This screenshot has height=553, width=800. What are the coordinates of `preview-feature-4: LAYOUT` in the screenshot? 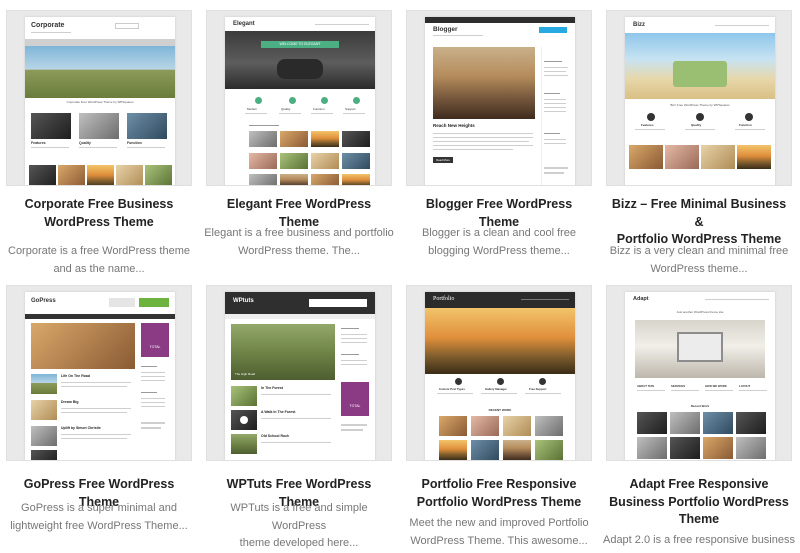 It's located at (745, 386).